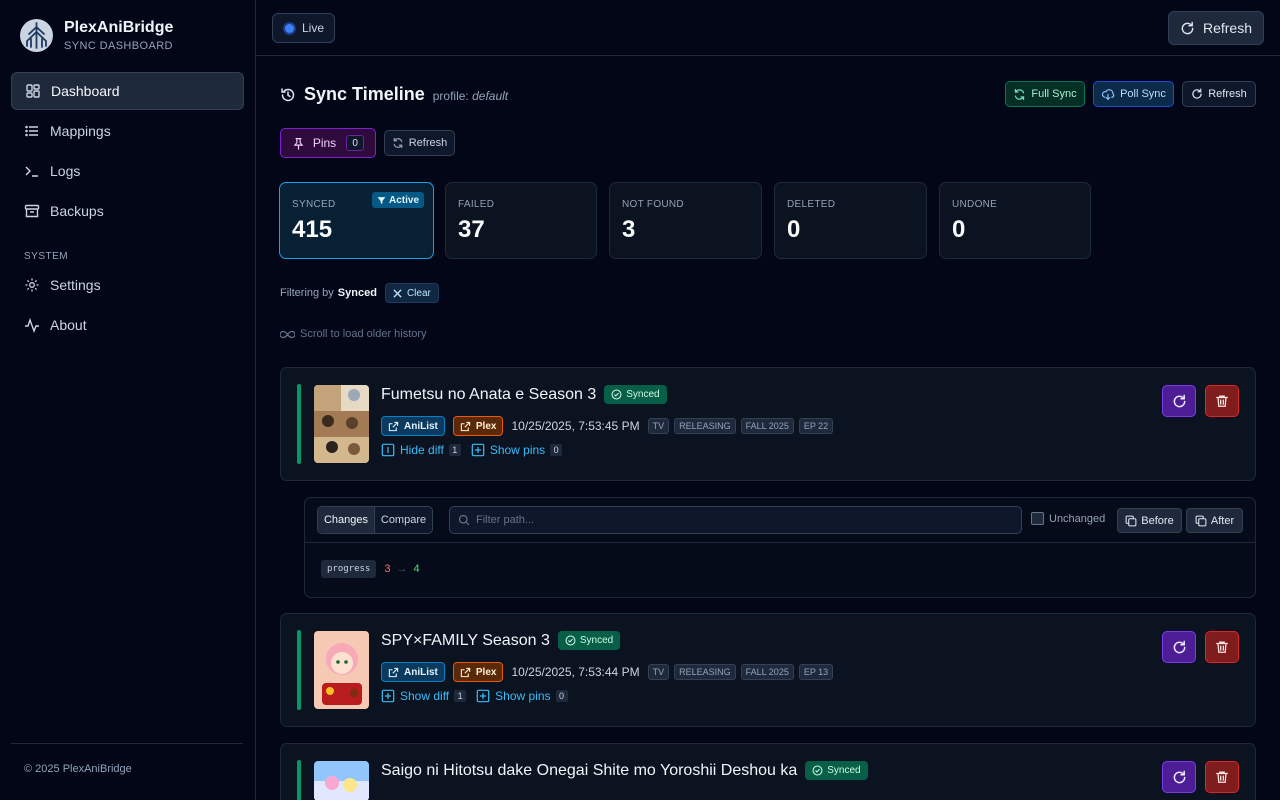  I want to click on stat-card-not-found: NOT FOUND 3, so click(685, 220).